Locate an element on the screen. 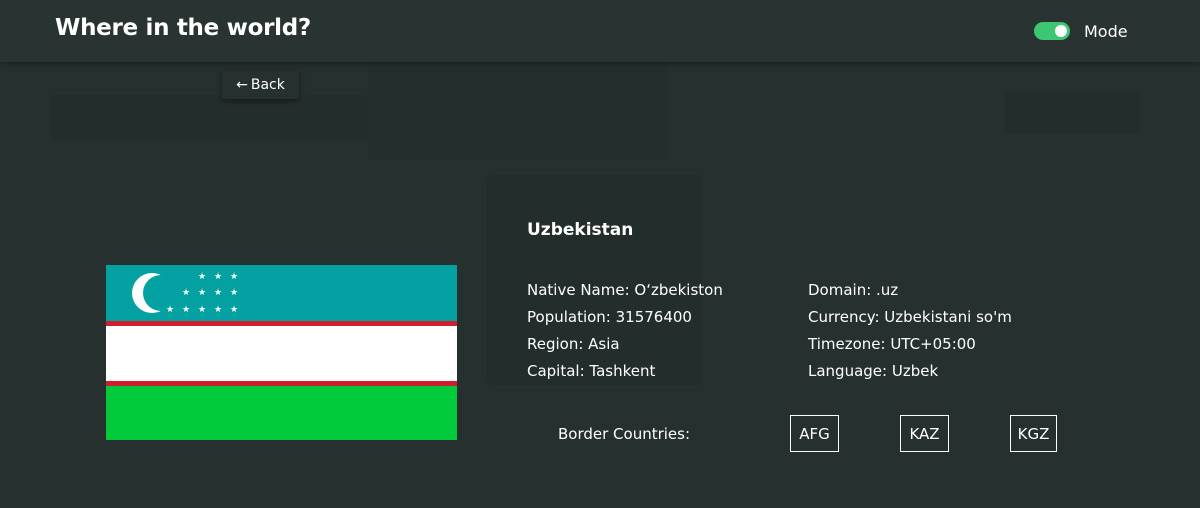  app-header: Where in the world? Mode is located at coordinates (600, 31).